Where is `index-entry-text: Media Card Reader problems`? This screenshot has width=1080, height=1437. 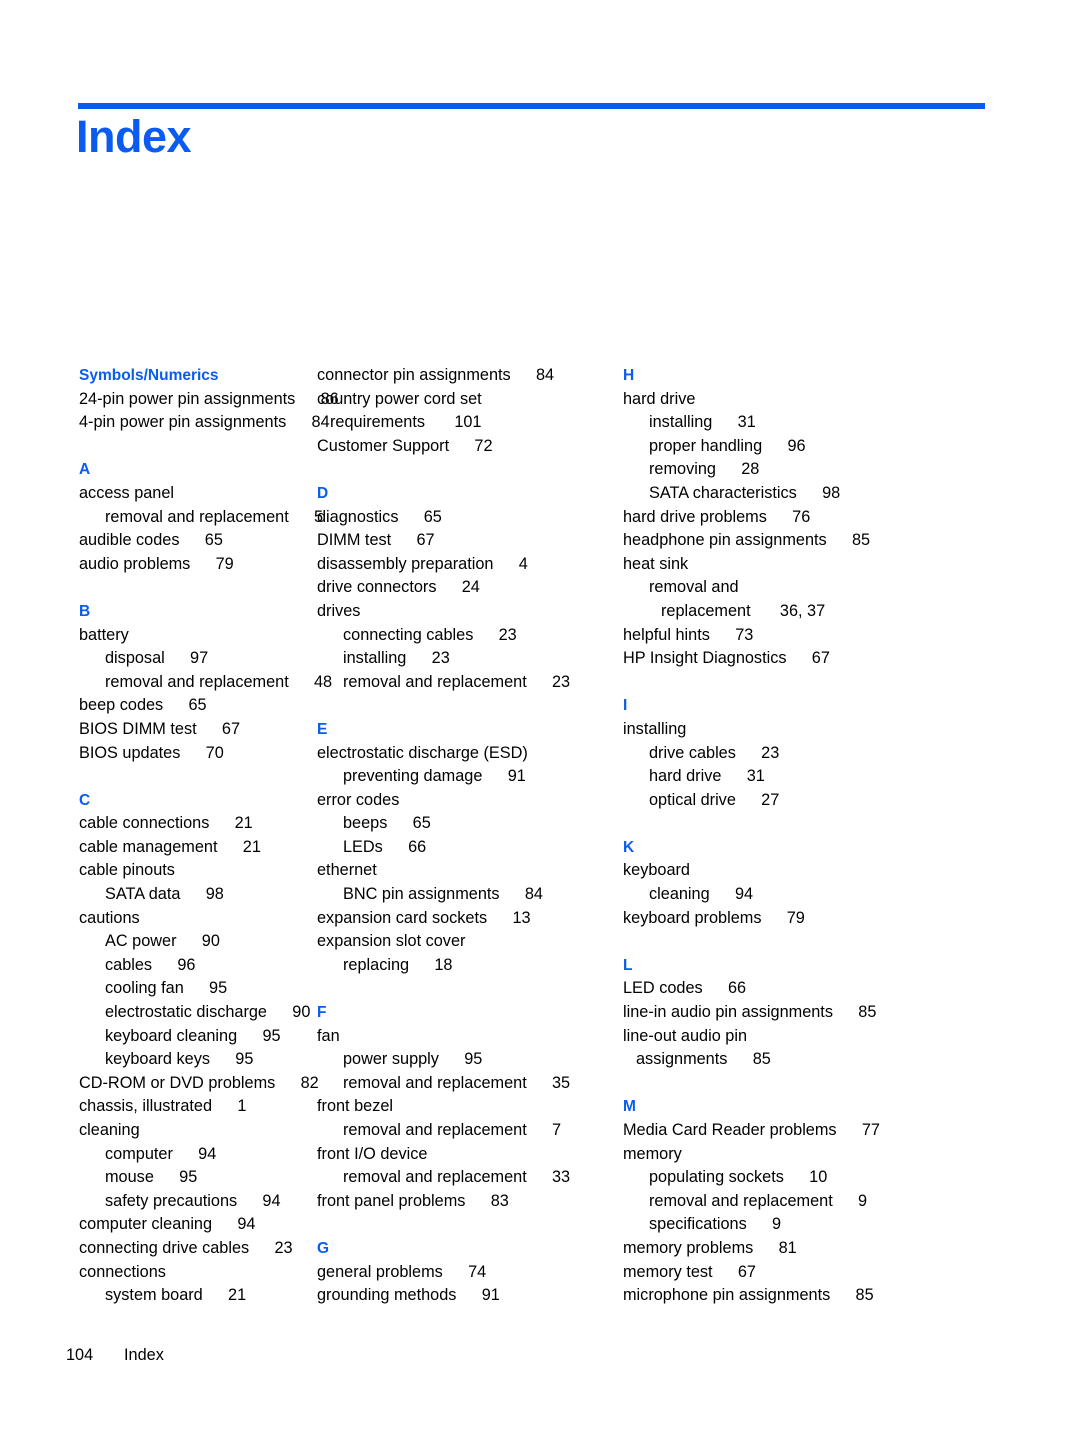
index-entry-text: Media Card Reader problems is located at coordinates (730, 1130).